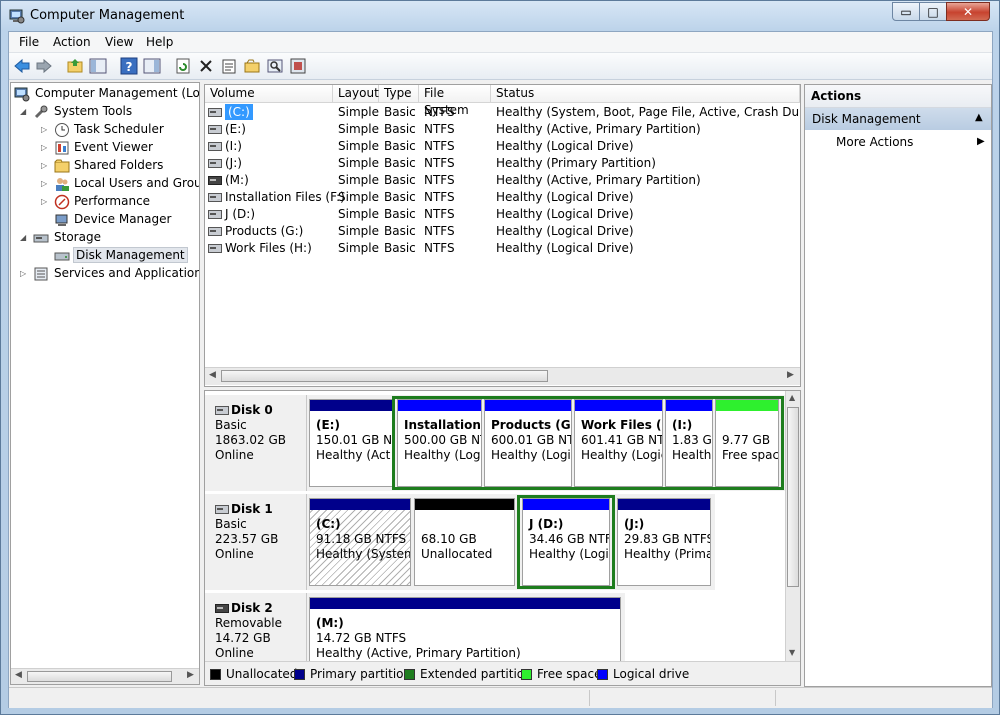 This screenshot has height=715, width=1000. What do you see at coordinates (105, 238) in the screenshot?
I see `tree-item-storage: ◢ Storage` at bounding box center [105, 238].